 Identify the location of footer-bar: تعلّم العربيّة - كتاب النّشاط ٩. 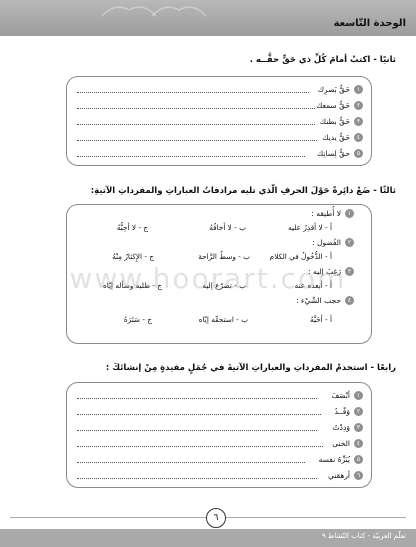
(208, 538).